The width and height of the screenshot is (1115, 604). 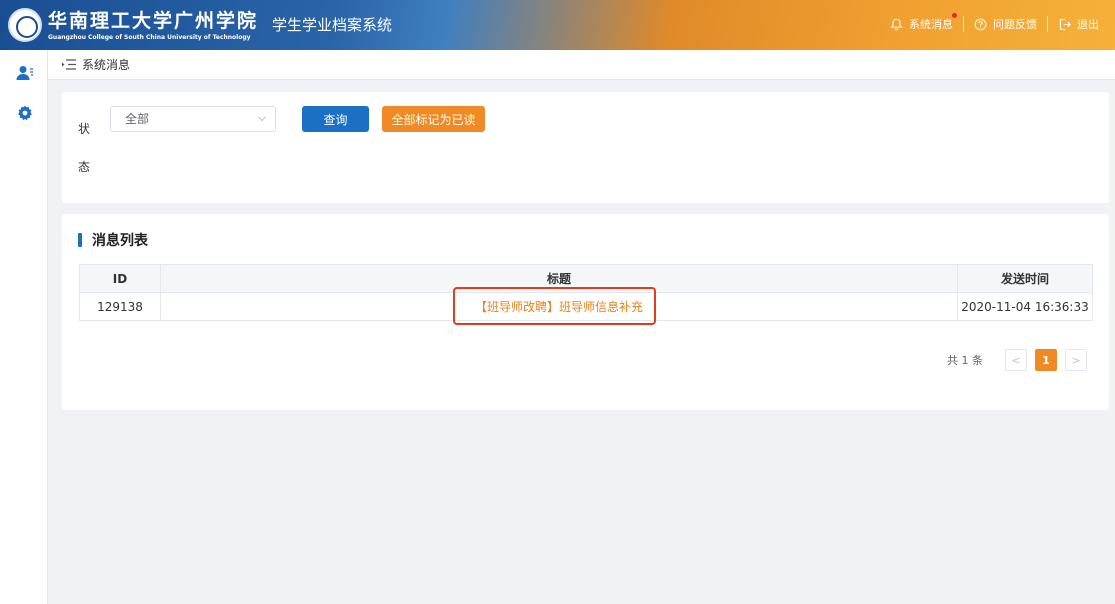 What do you see at coordinates (24, 327) in the screenshot?
I see `sidebar` at bounding box center [24, 327].